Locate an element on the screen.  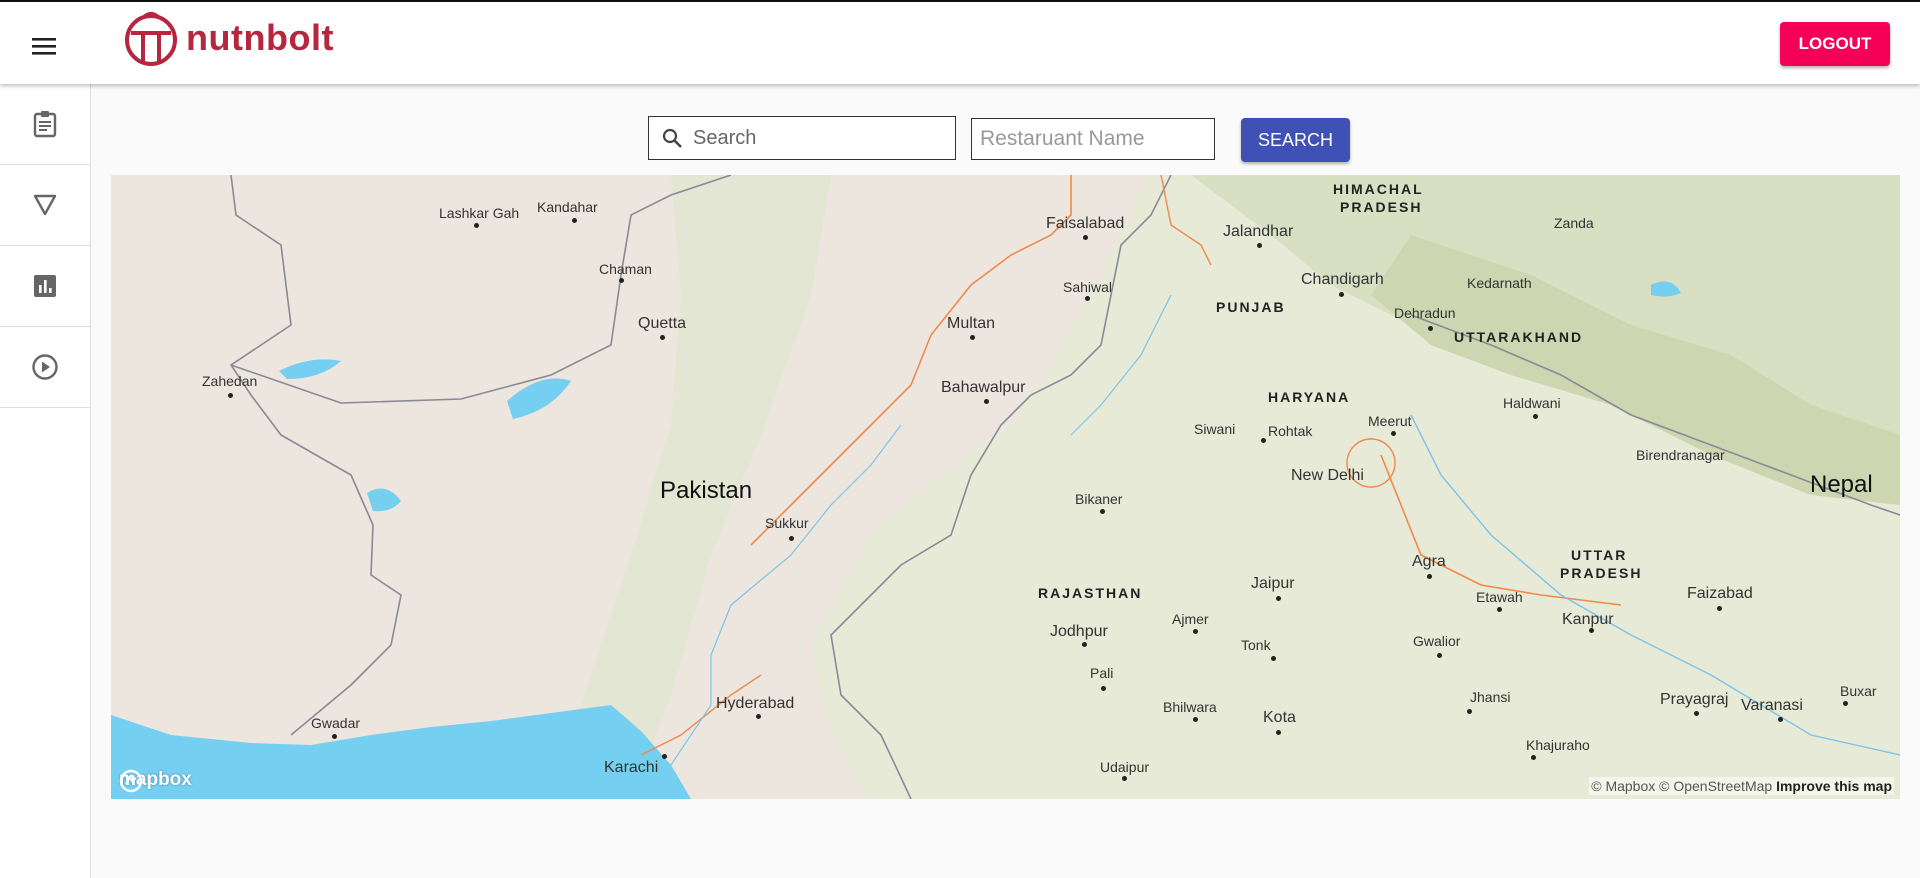
map-label: Gwalior is located at coordinates (1437, 641).